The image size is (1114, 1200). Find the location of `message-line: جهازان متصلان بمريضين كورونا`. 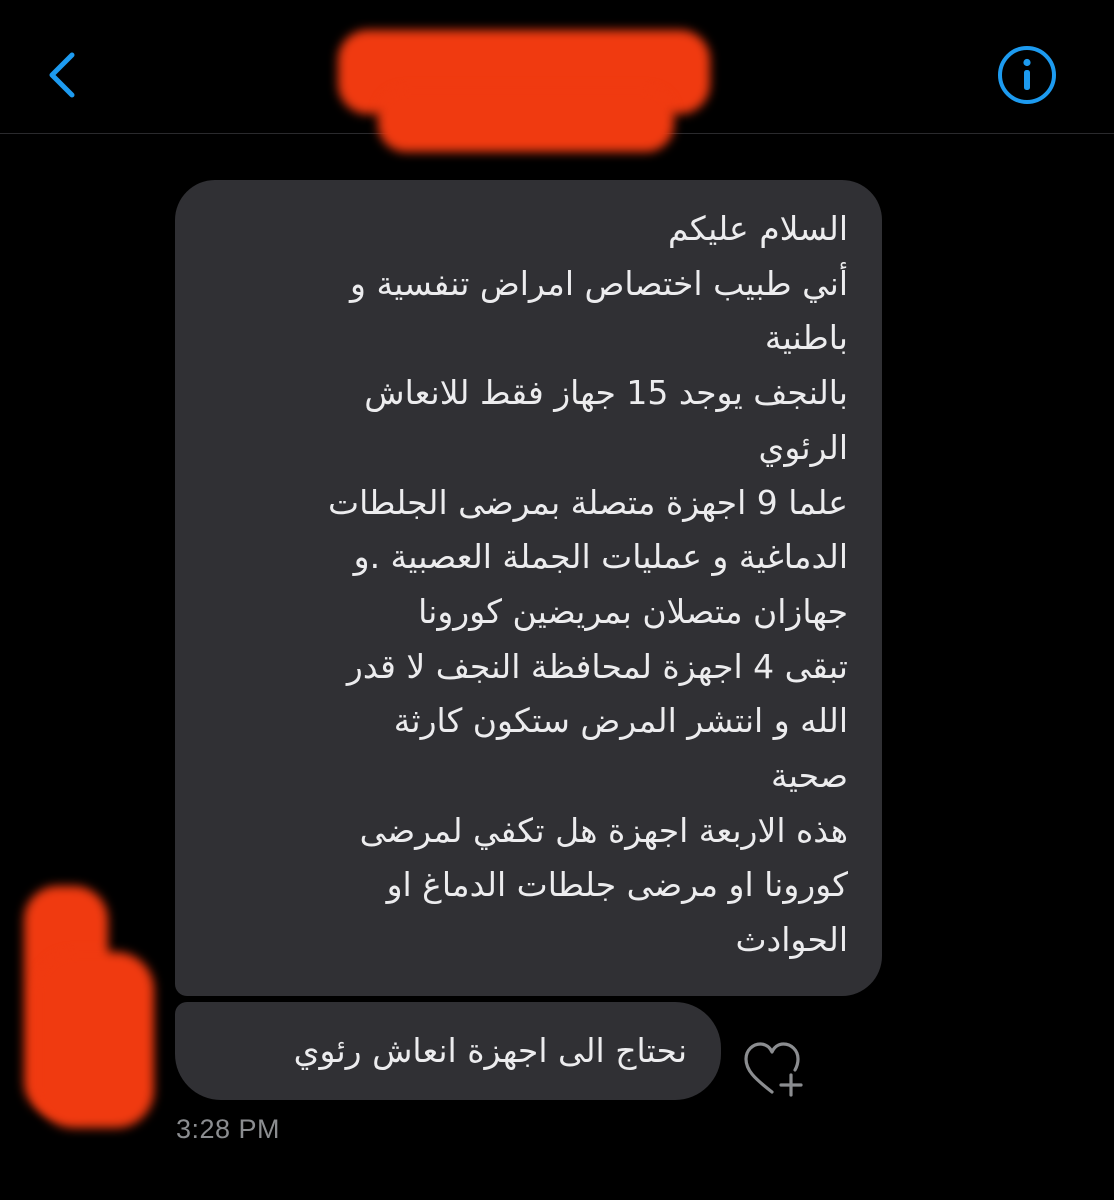

message-line: جهازان متصلان بمريضين كورونا is located at coordinates (633, 611).